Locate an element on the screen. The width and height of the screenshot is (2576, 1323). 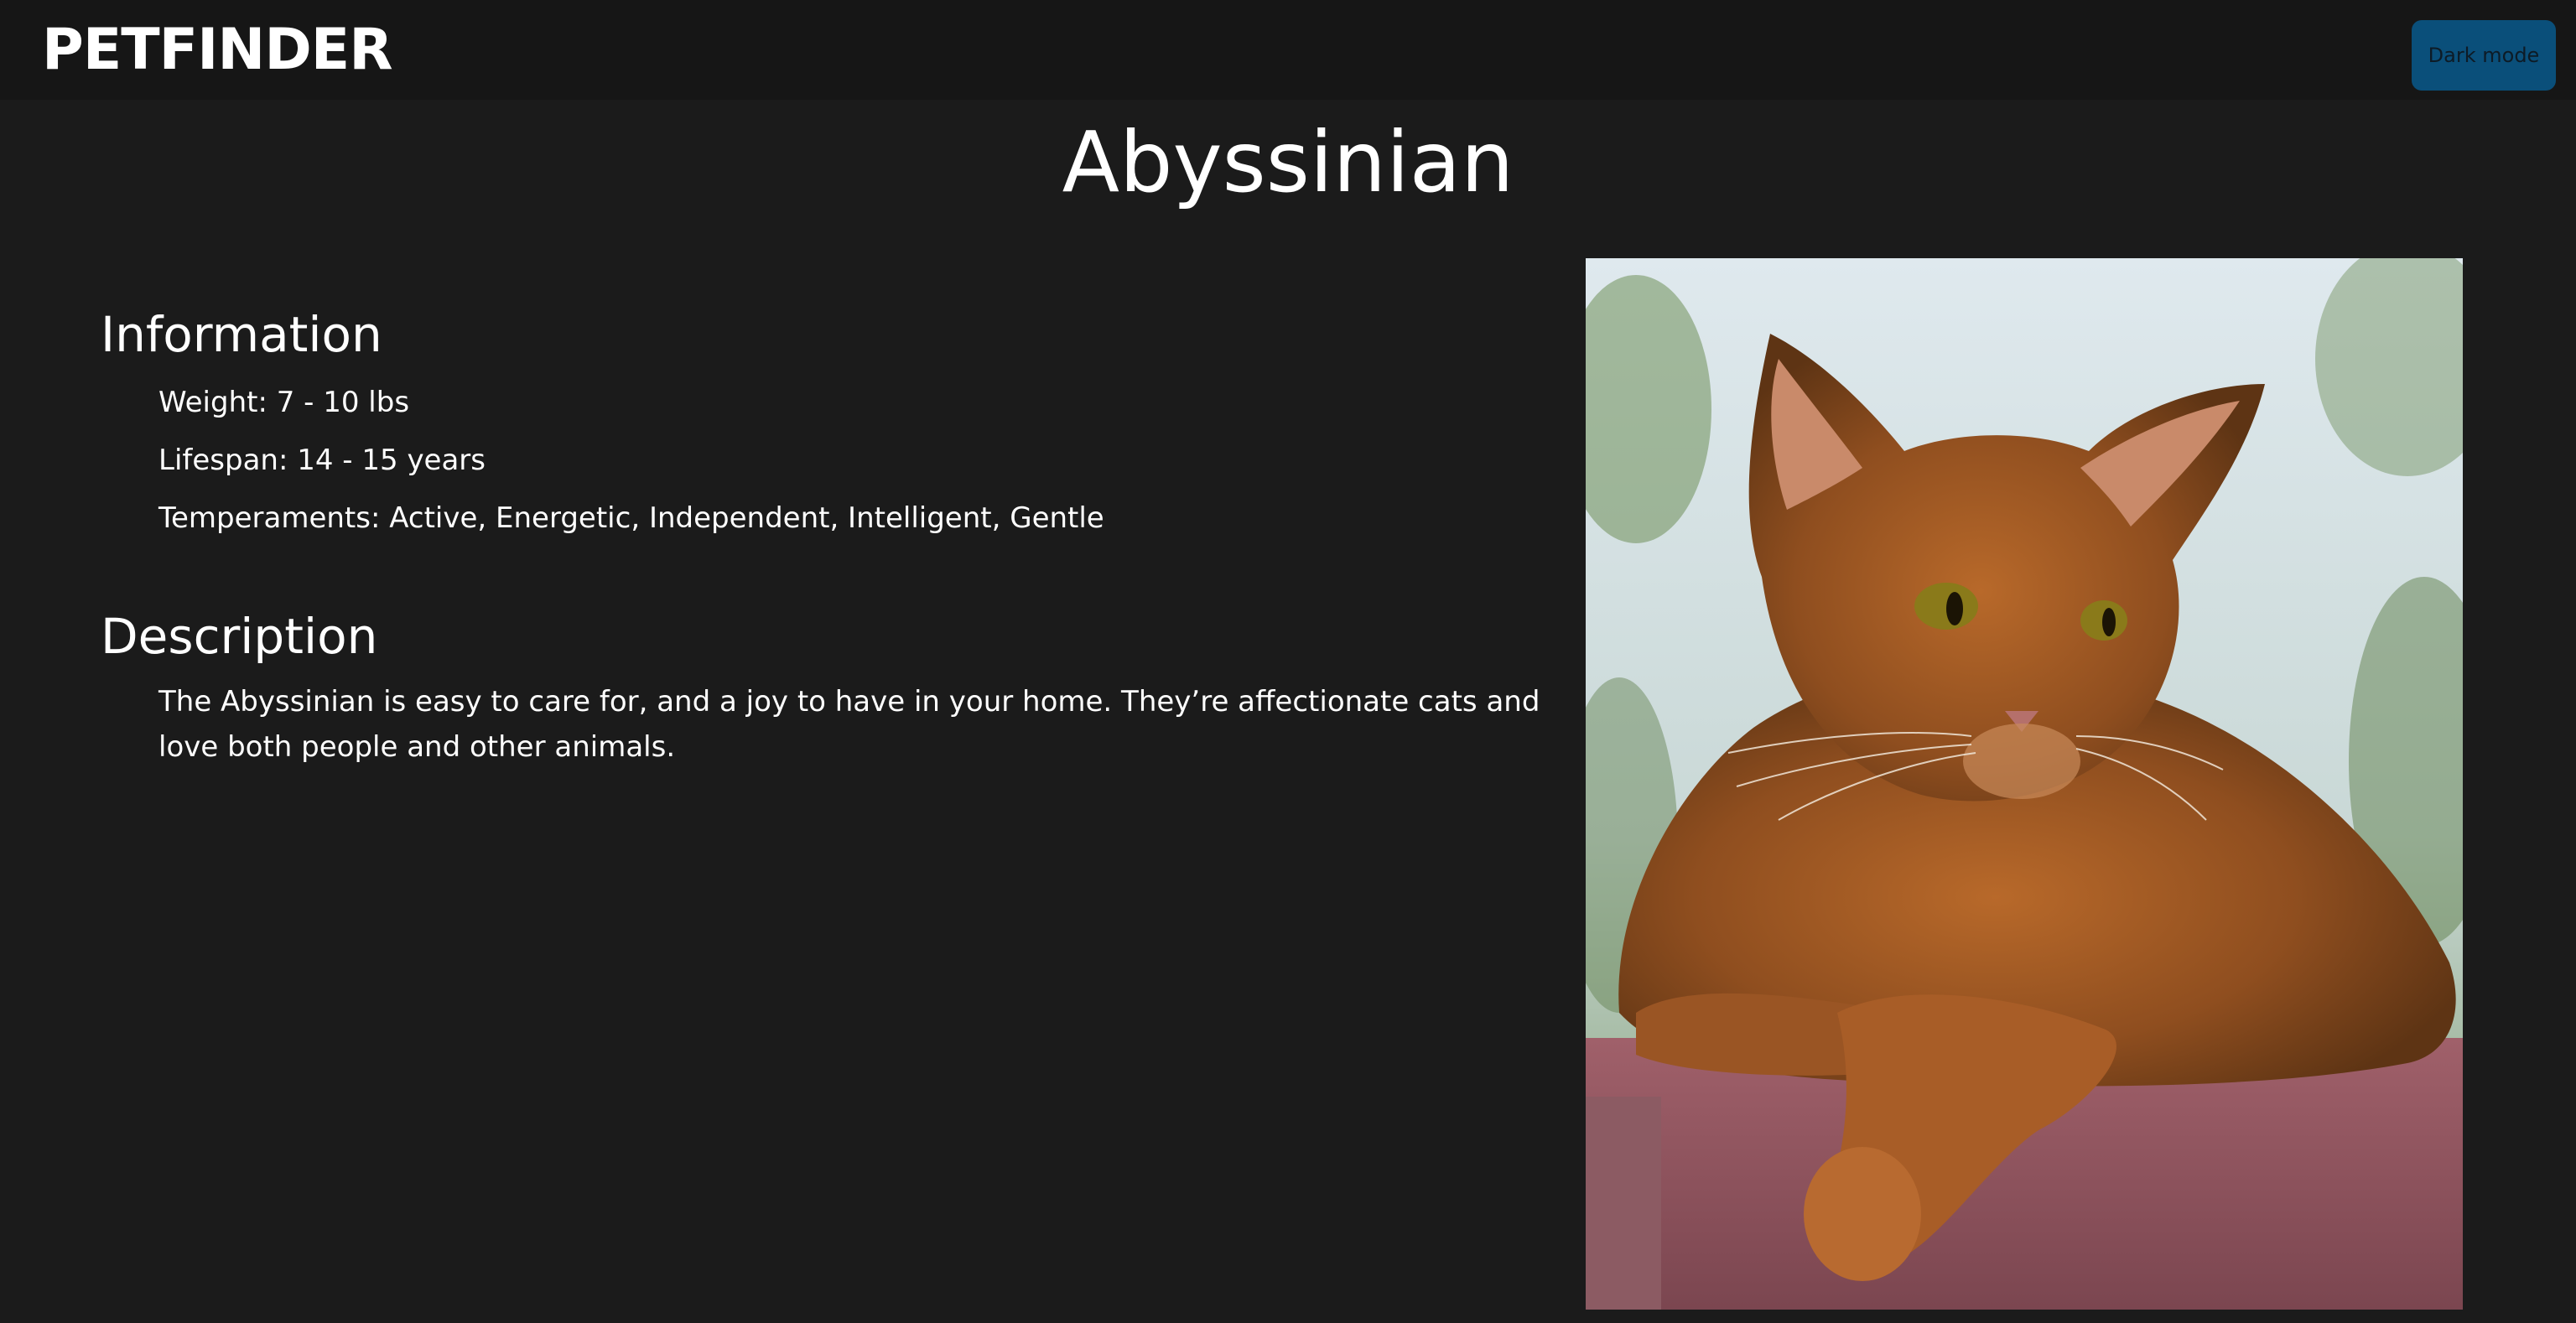
page-title: Abyssinian is located at coordinates (1288, 162).